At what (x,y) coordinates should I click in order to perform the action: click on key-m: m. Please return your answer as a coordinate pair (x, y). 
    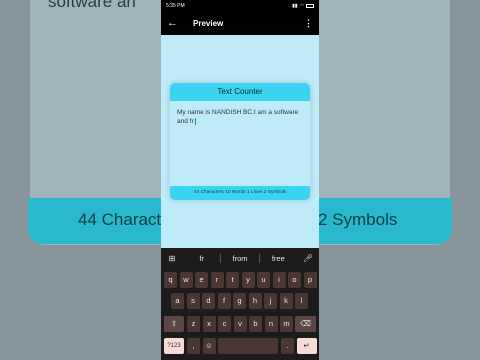
    Looking at the image, I should click on (286, 324).